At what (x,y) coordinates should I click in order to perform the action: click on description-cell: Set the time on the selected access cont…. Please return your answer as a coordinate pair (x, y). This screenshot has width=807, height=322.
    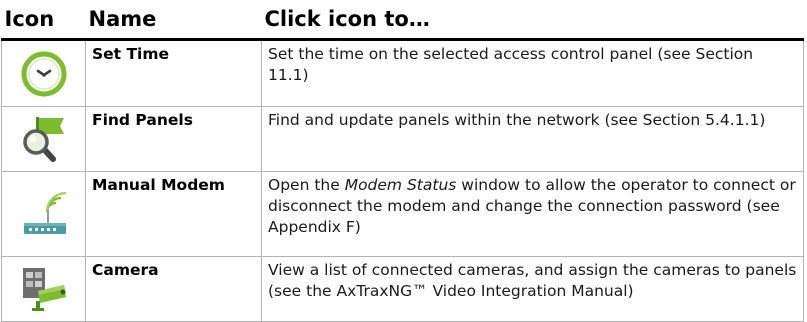
    Looking at the image, I should click on (532, 73).